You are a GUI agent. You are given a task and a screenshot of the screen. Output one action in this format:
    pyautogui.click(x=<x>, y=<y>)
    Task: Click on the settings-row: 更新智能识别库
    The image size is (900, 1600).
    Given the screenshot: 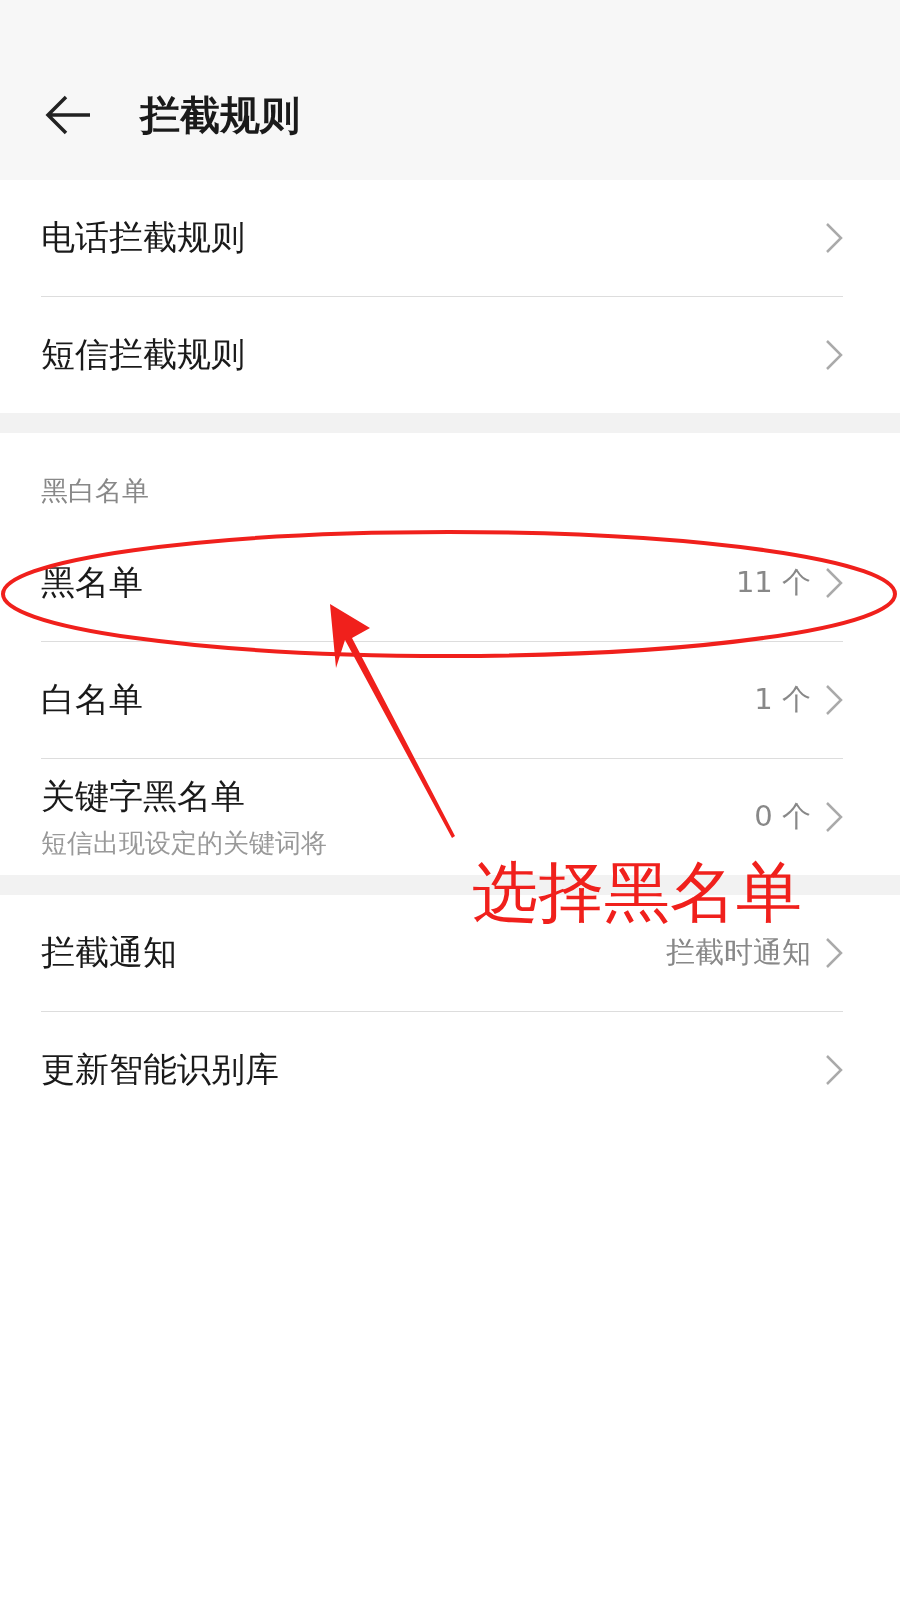 What is the action you would take?
    pyautogui.click(x=442, y=1070)
    